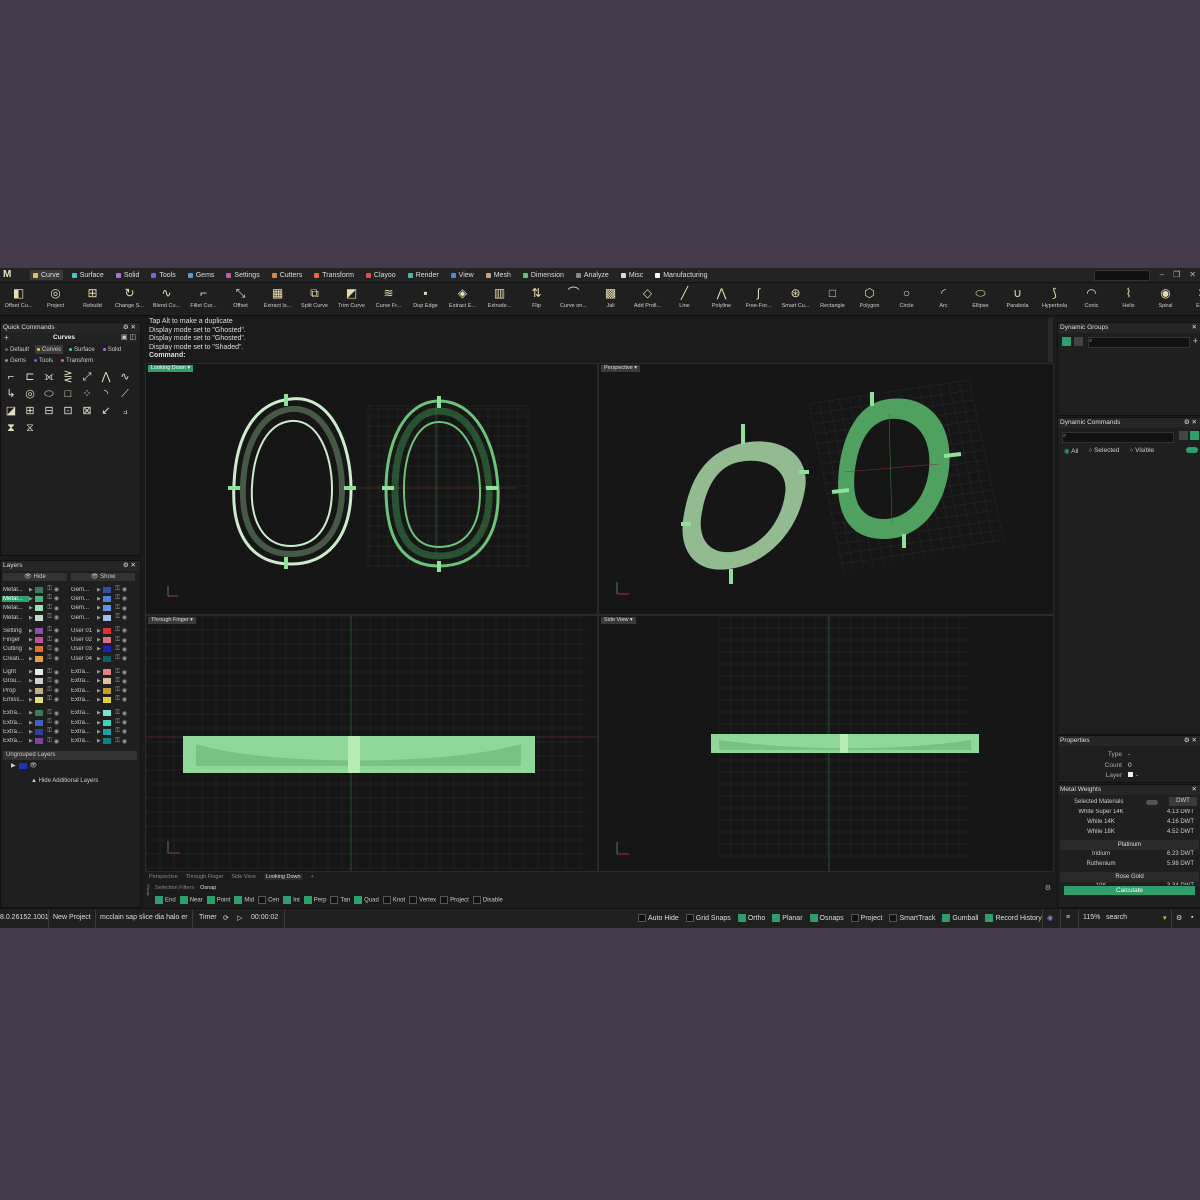  I want to click on quick-command-icon: ⊟, so click(49, 411).